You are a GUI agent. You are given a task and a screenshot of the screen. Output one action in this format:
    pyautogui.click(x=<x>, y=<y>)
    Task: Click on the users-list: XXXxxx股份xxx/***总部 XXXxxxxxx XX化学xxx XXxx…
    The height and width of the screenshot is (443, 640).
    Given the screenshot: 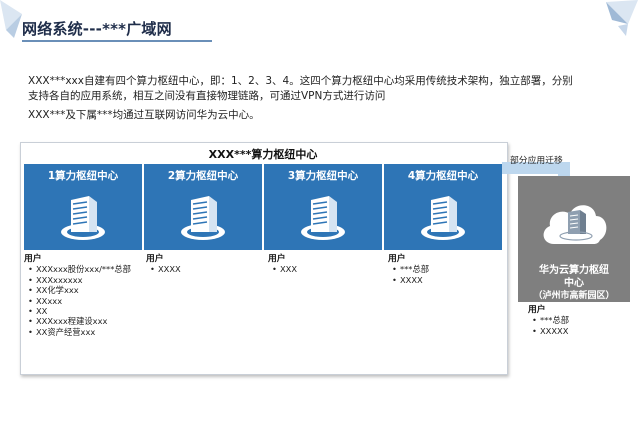 What is the action you would take?
    pyautogui.click(x=77, y=300)
    